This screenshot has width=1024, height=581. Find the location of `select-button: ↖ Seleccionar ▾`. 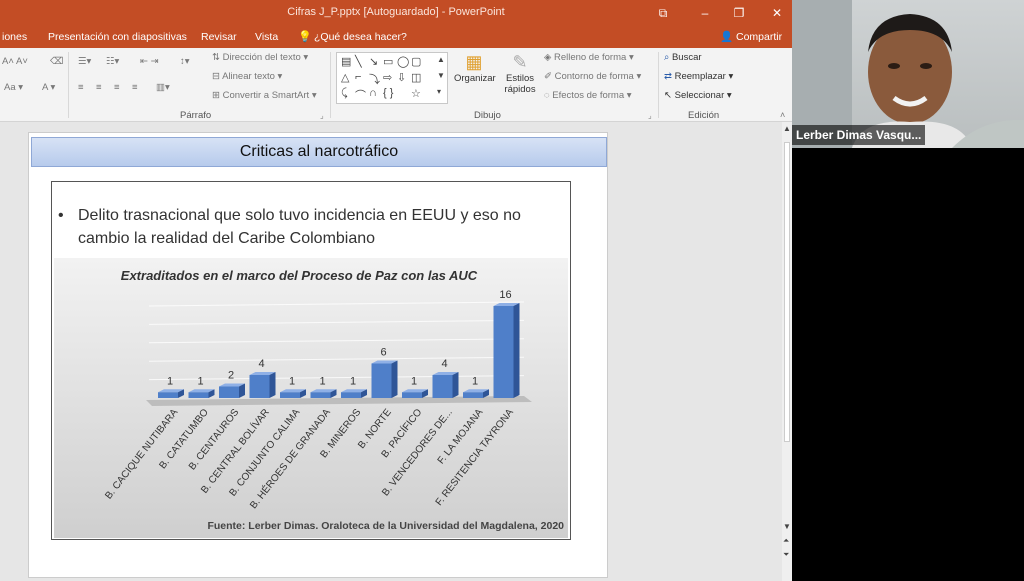

select-button: ↖ Seleccionar ▾ is located at coordinates (698, 95).